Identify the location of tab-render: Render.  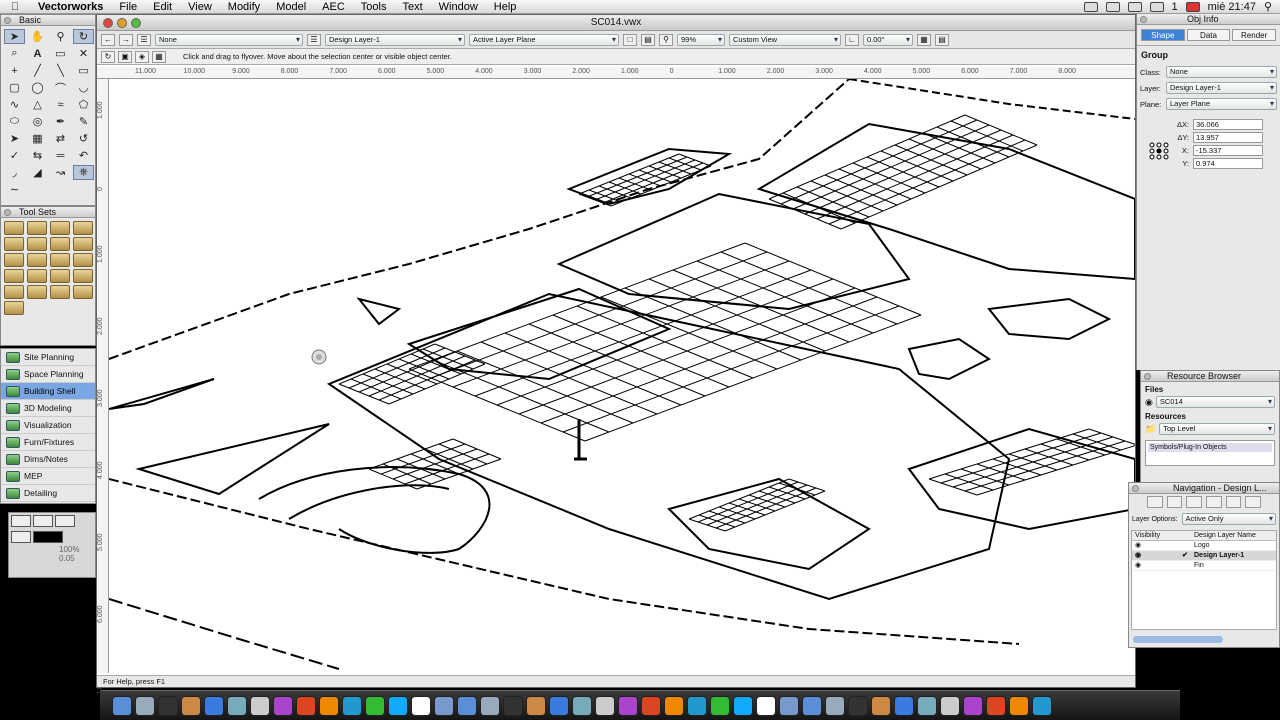
(1254, 35).